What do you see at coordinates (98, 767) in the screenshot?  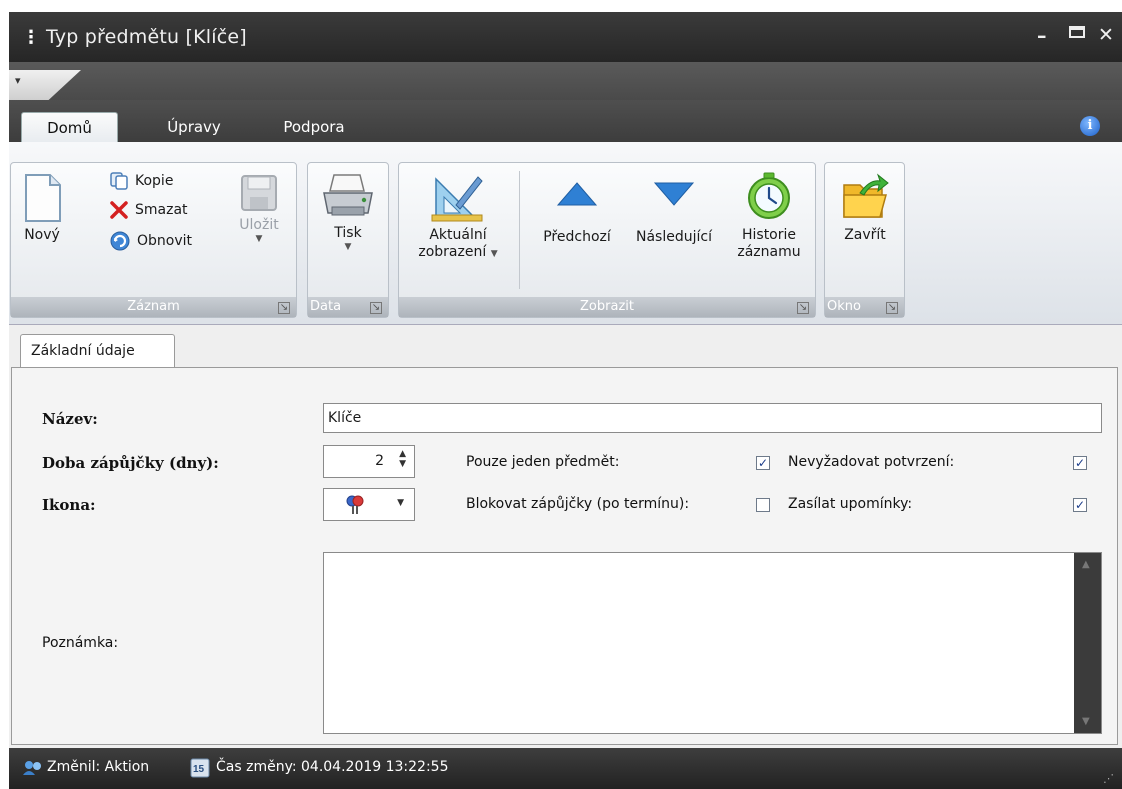 I see `changed-by-text: Změnil: Aktion` at bounding box center [98, 767].